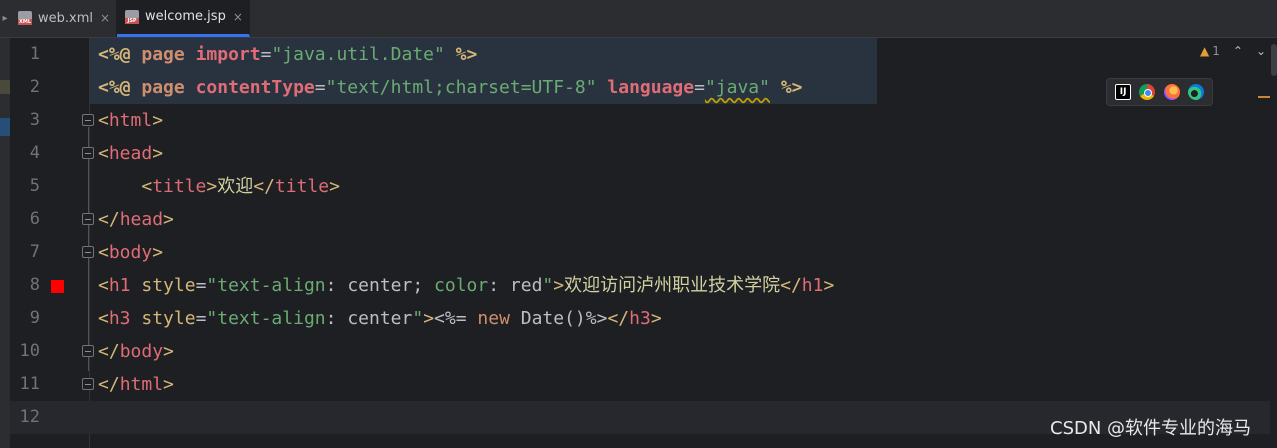  Describe the element at coordinates (1205, 51) in the screenshot. I see `warning-icon: ▲` at that location.